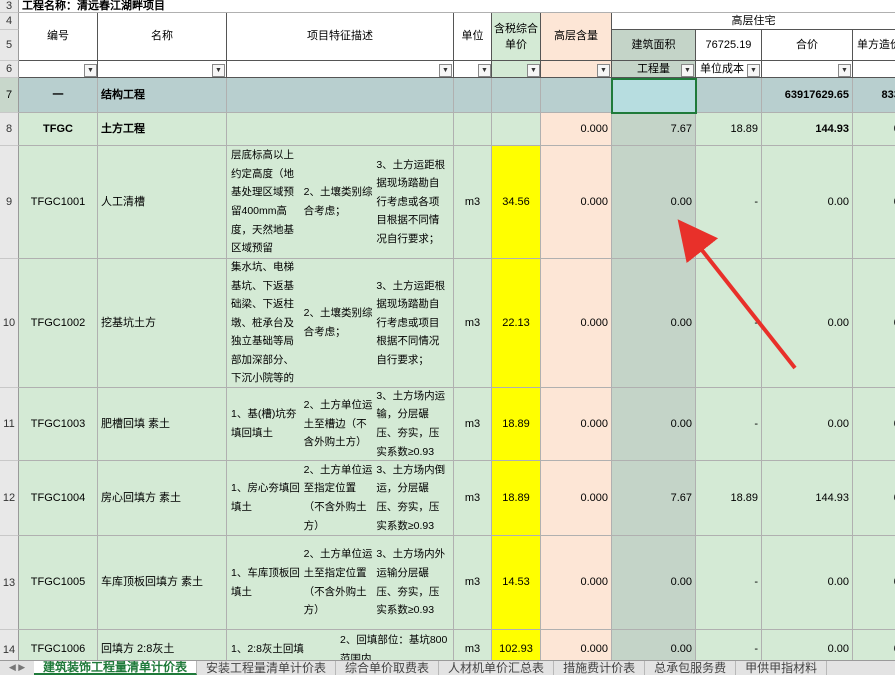 This screenshot has height=675, width=895. Describe the element at coordinates (807, 424) in the screenshot. I see `cell-total-row11: 0.00` at that location.